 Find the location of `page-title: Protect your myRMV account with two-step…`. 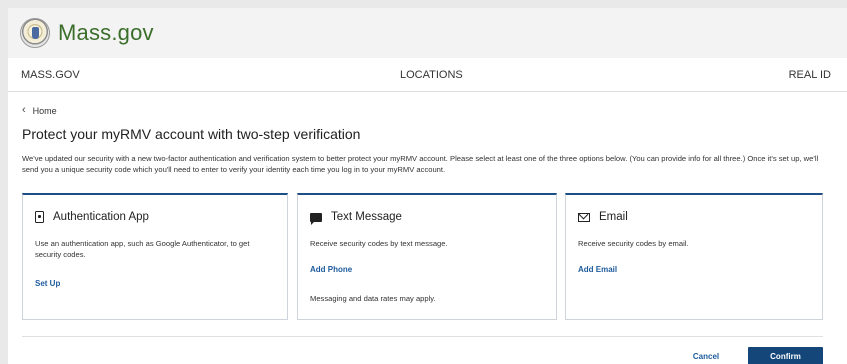

page-title: Protect your myRMV account with two-step… is located at coordinates (191, 134).